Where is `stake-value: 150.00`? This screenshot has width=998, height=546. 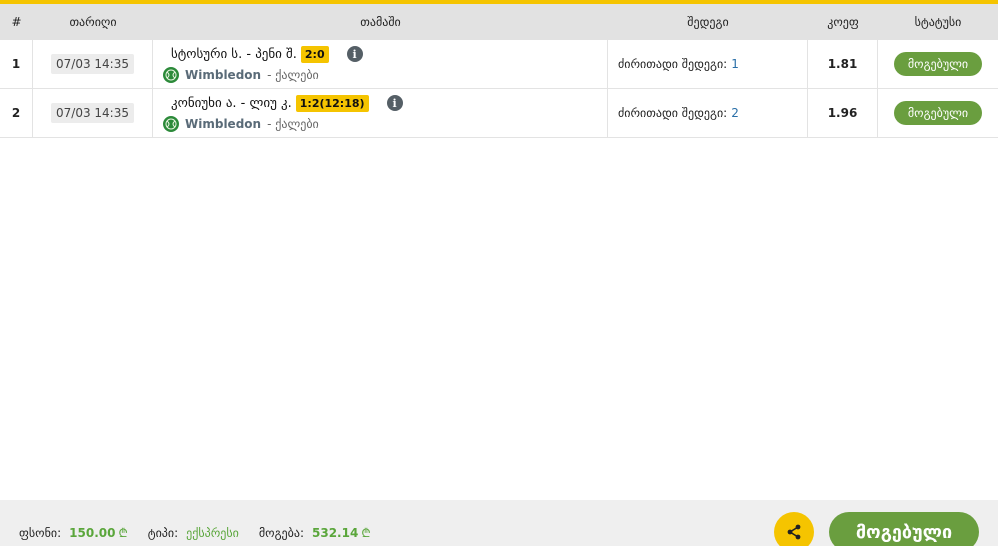 stake-value: 150.00 is located at coordinates (92, 533).